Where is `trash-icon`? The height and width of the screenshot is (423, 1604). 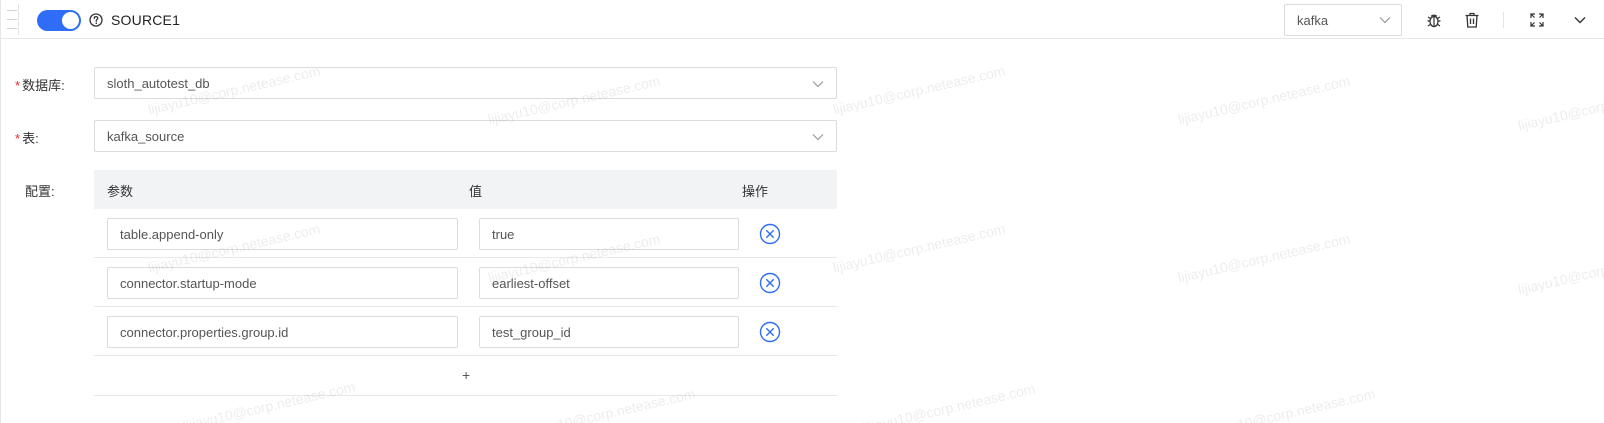
trash-icon is located at coordinates (1472, 20).